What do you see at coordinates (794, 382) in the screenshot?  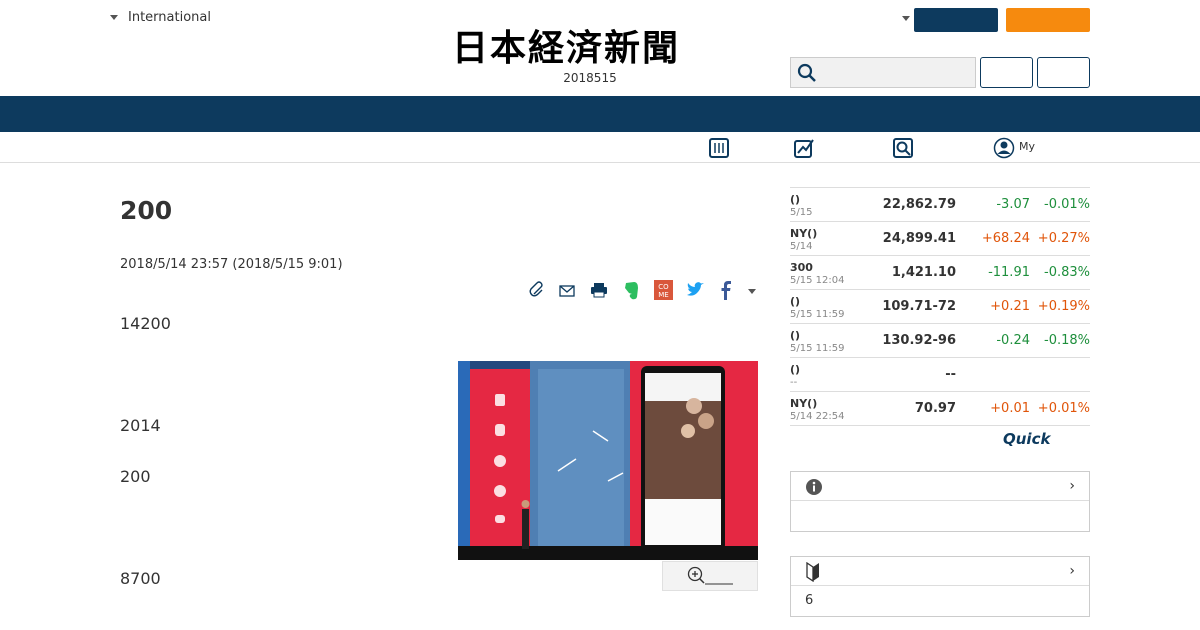 I see `market-time: --` at bounding box center [794, 382].